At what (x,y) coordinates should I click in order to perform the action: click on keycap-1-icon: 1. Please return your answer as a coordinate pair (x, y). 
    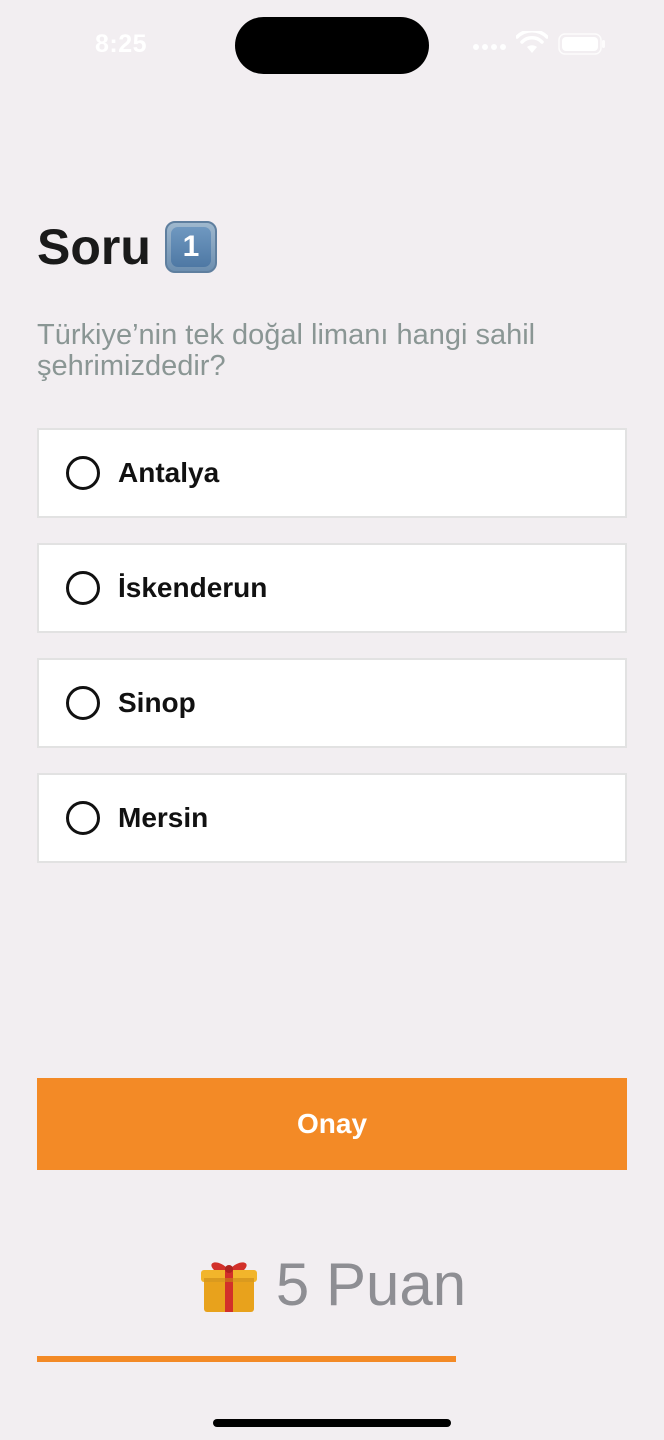
    Looking at the image, I should click on (190, 247).